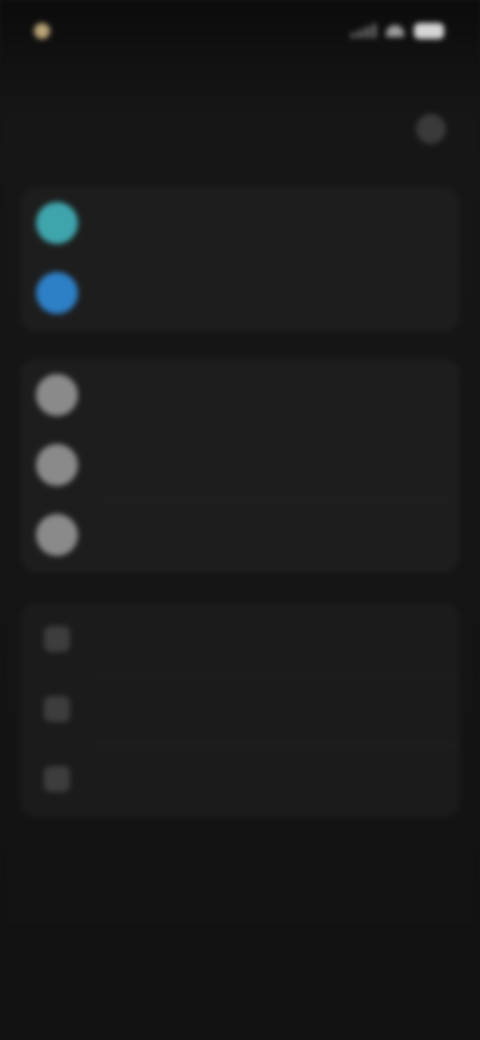 The width and height of the screenshot is (480, 1040). Describe the element at coordinates (57, 223) in the screenshot. I see `avatar-teal-icon` at that location.